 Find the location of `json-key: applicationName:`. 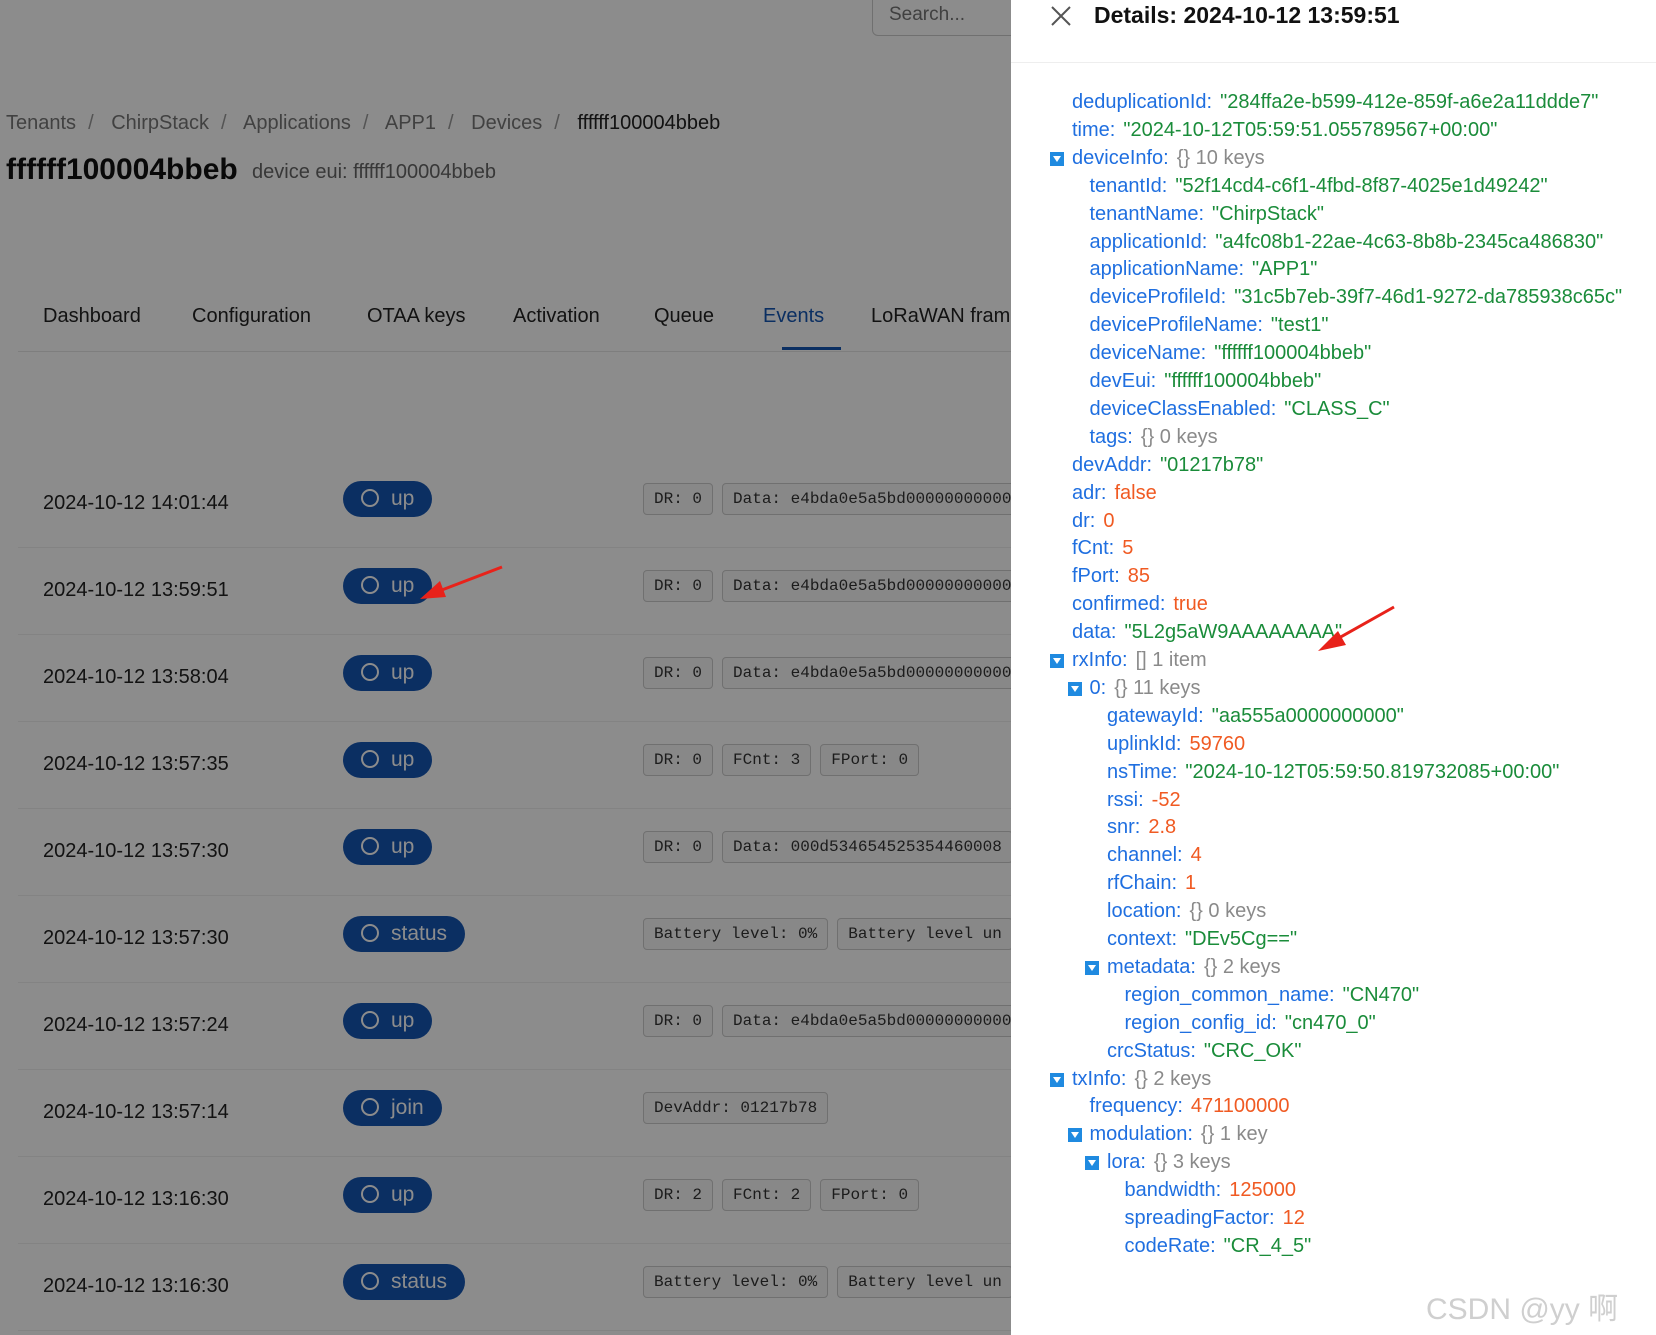

json-key: applicationName: is located at coordinates (1167, 269).